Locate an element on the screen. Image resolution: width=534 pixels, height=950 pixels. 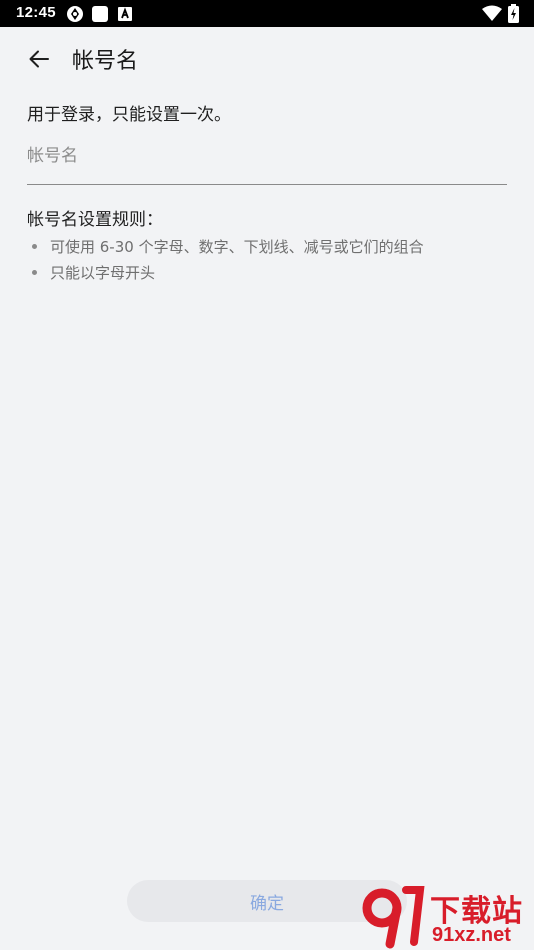
arrow-left-icon is located at coordinates (39, 59).